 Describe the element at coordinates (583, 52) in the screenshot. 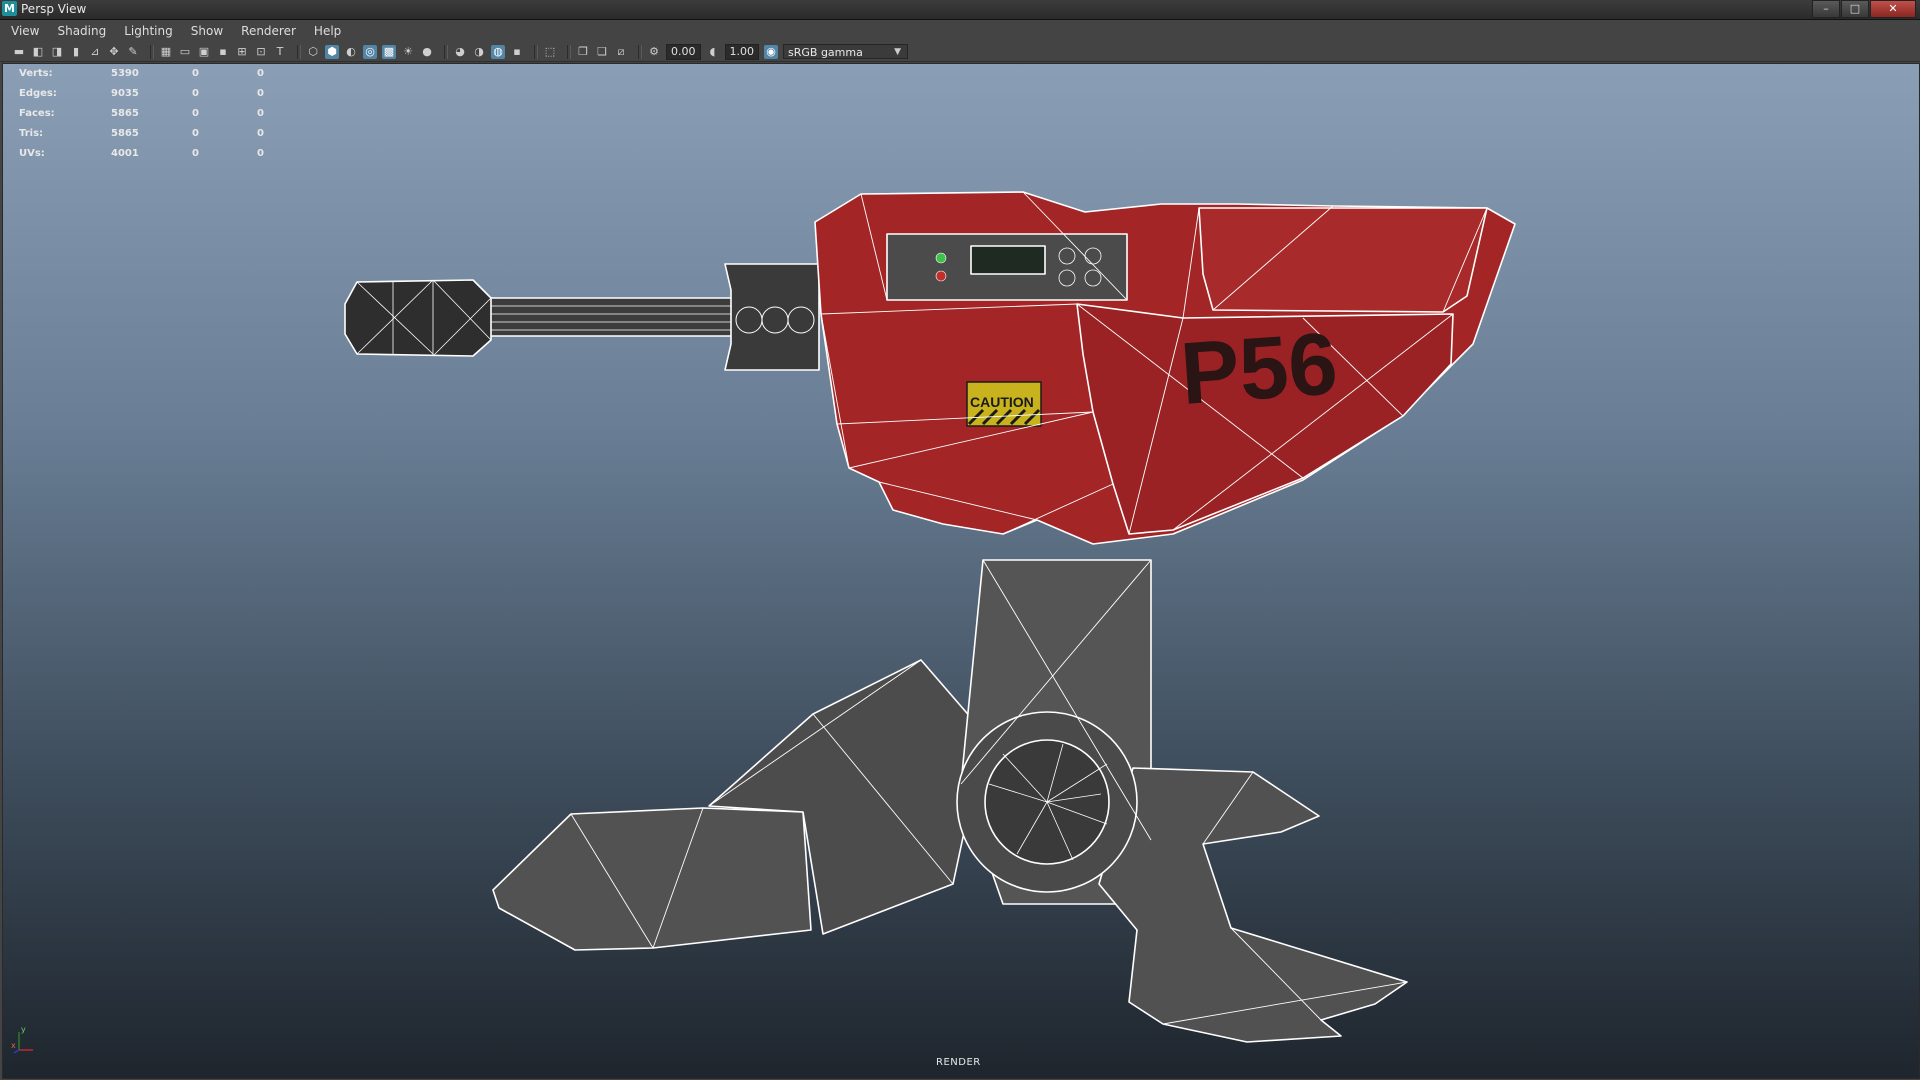

I see `xray-icon: ❐` at that location.